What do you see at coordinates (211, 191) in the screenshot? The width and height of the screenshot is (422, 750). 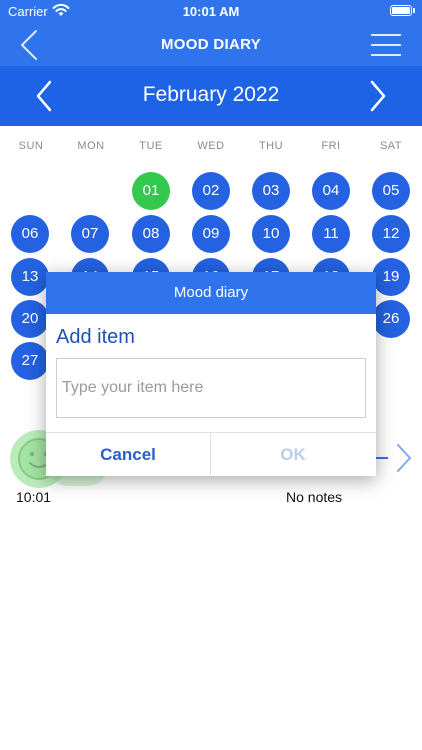 I see `calendar-day: 02` at bounding box center [211, 191].